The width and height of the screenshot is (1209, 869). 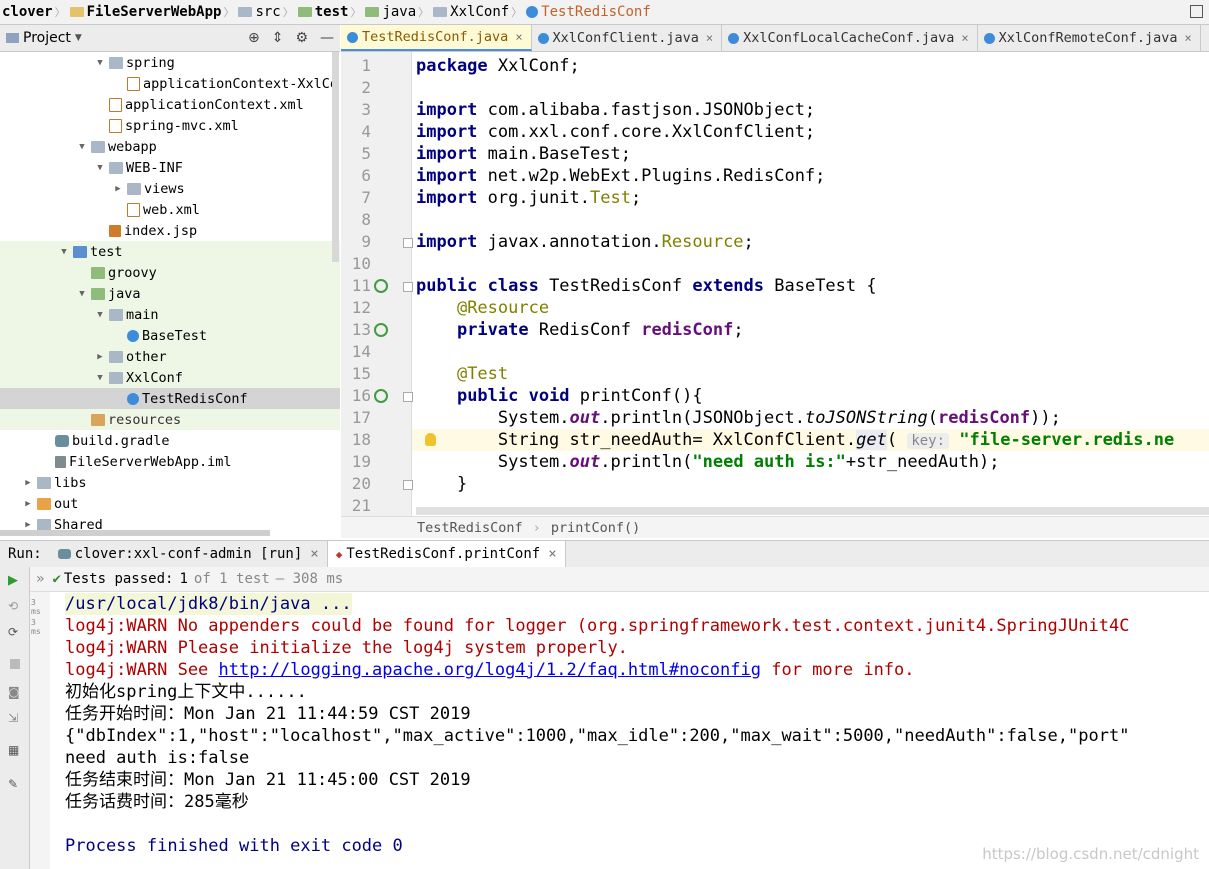 What do you see at coordinates (170, 104) in the screenshot?
I see `tree-item: applicationContext.xml` at bounding box center [170, 104].